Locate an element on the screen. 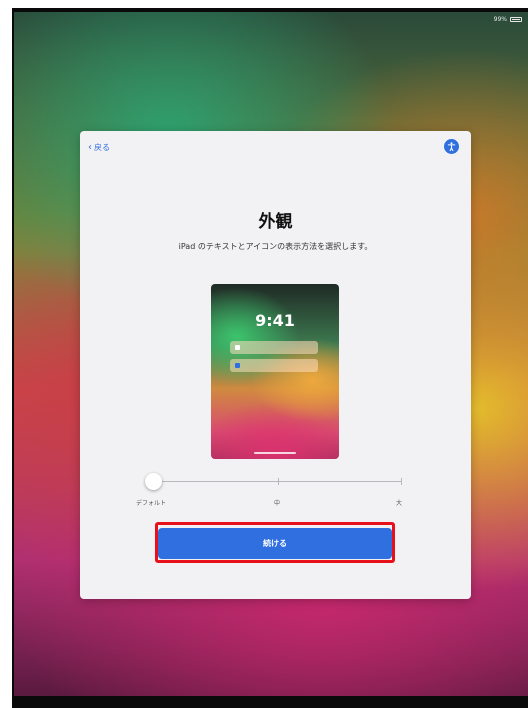 Image resolution: width=528 pixels, height=708 pixels. battery-percent: 99% is located at coordinates (500, 19).